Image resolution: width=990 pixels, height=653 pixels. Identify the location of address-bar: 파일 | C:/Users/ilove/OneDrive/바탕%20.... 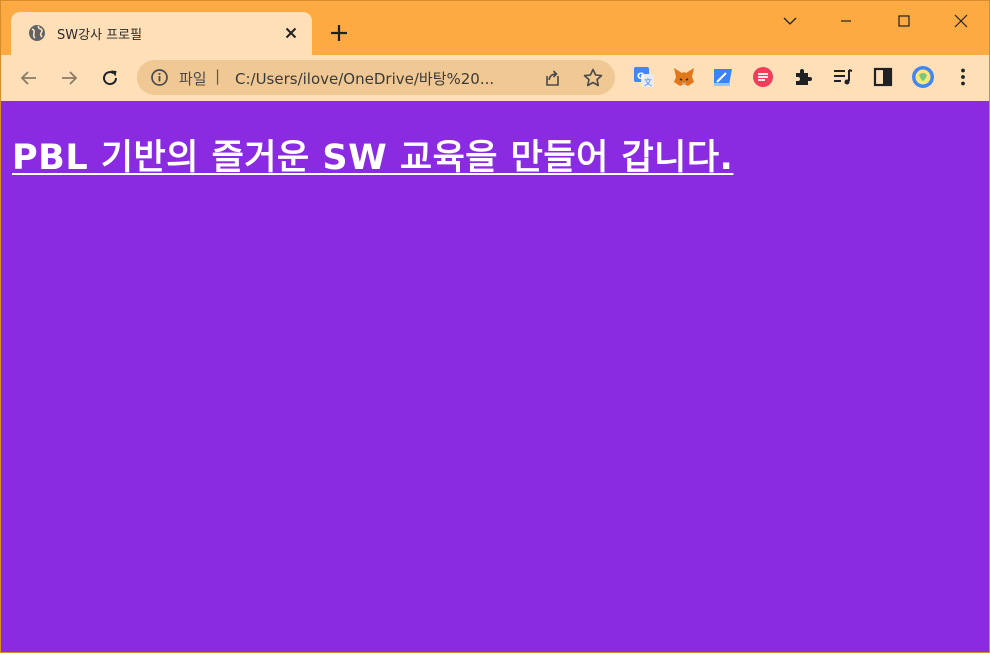
(376, 77).